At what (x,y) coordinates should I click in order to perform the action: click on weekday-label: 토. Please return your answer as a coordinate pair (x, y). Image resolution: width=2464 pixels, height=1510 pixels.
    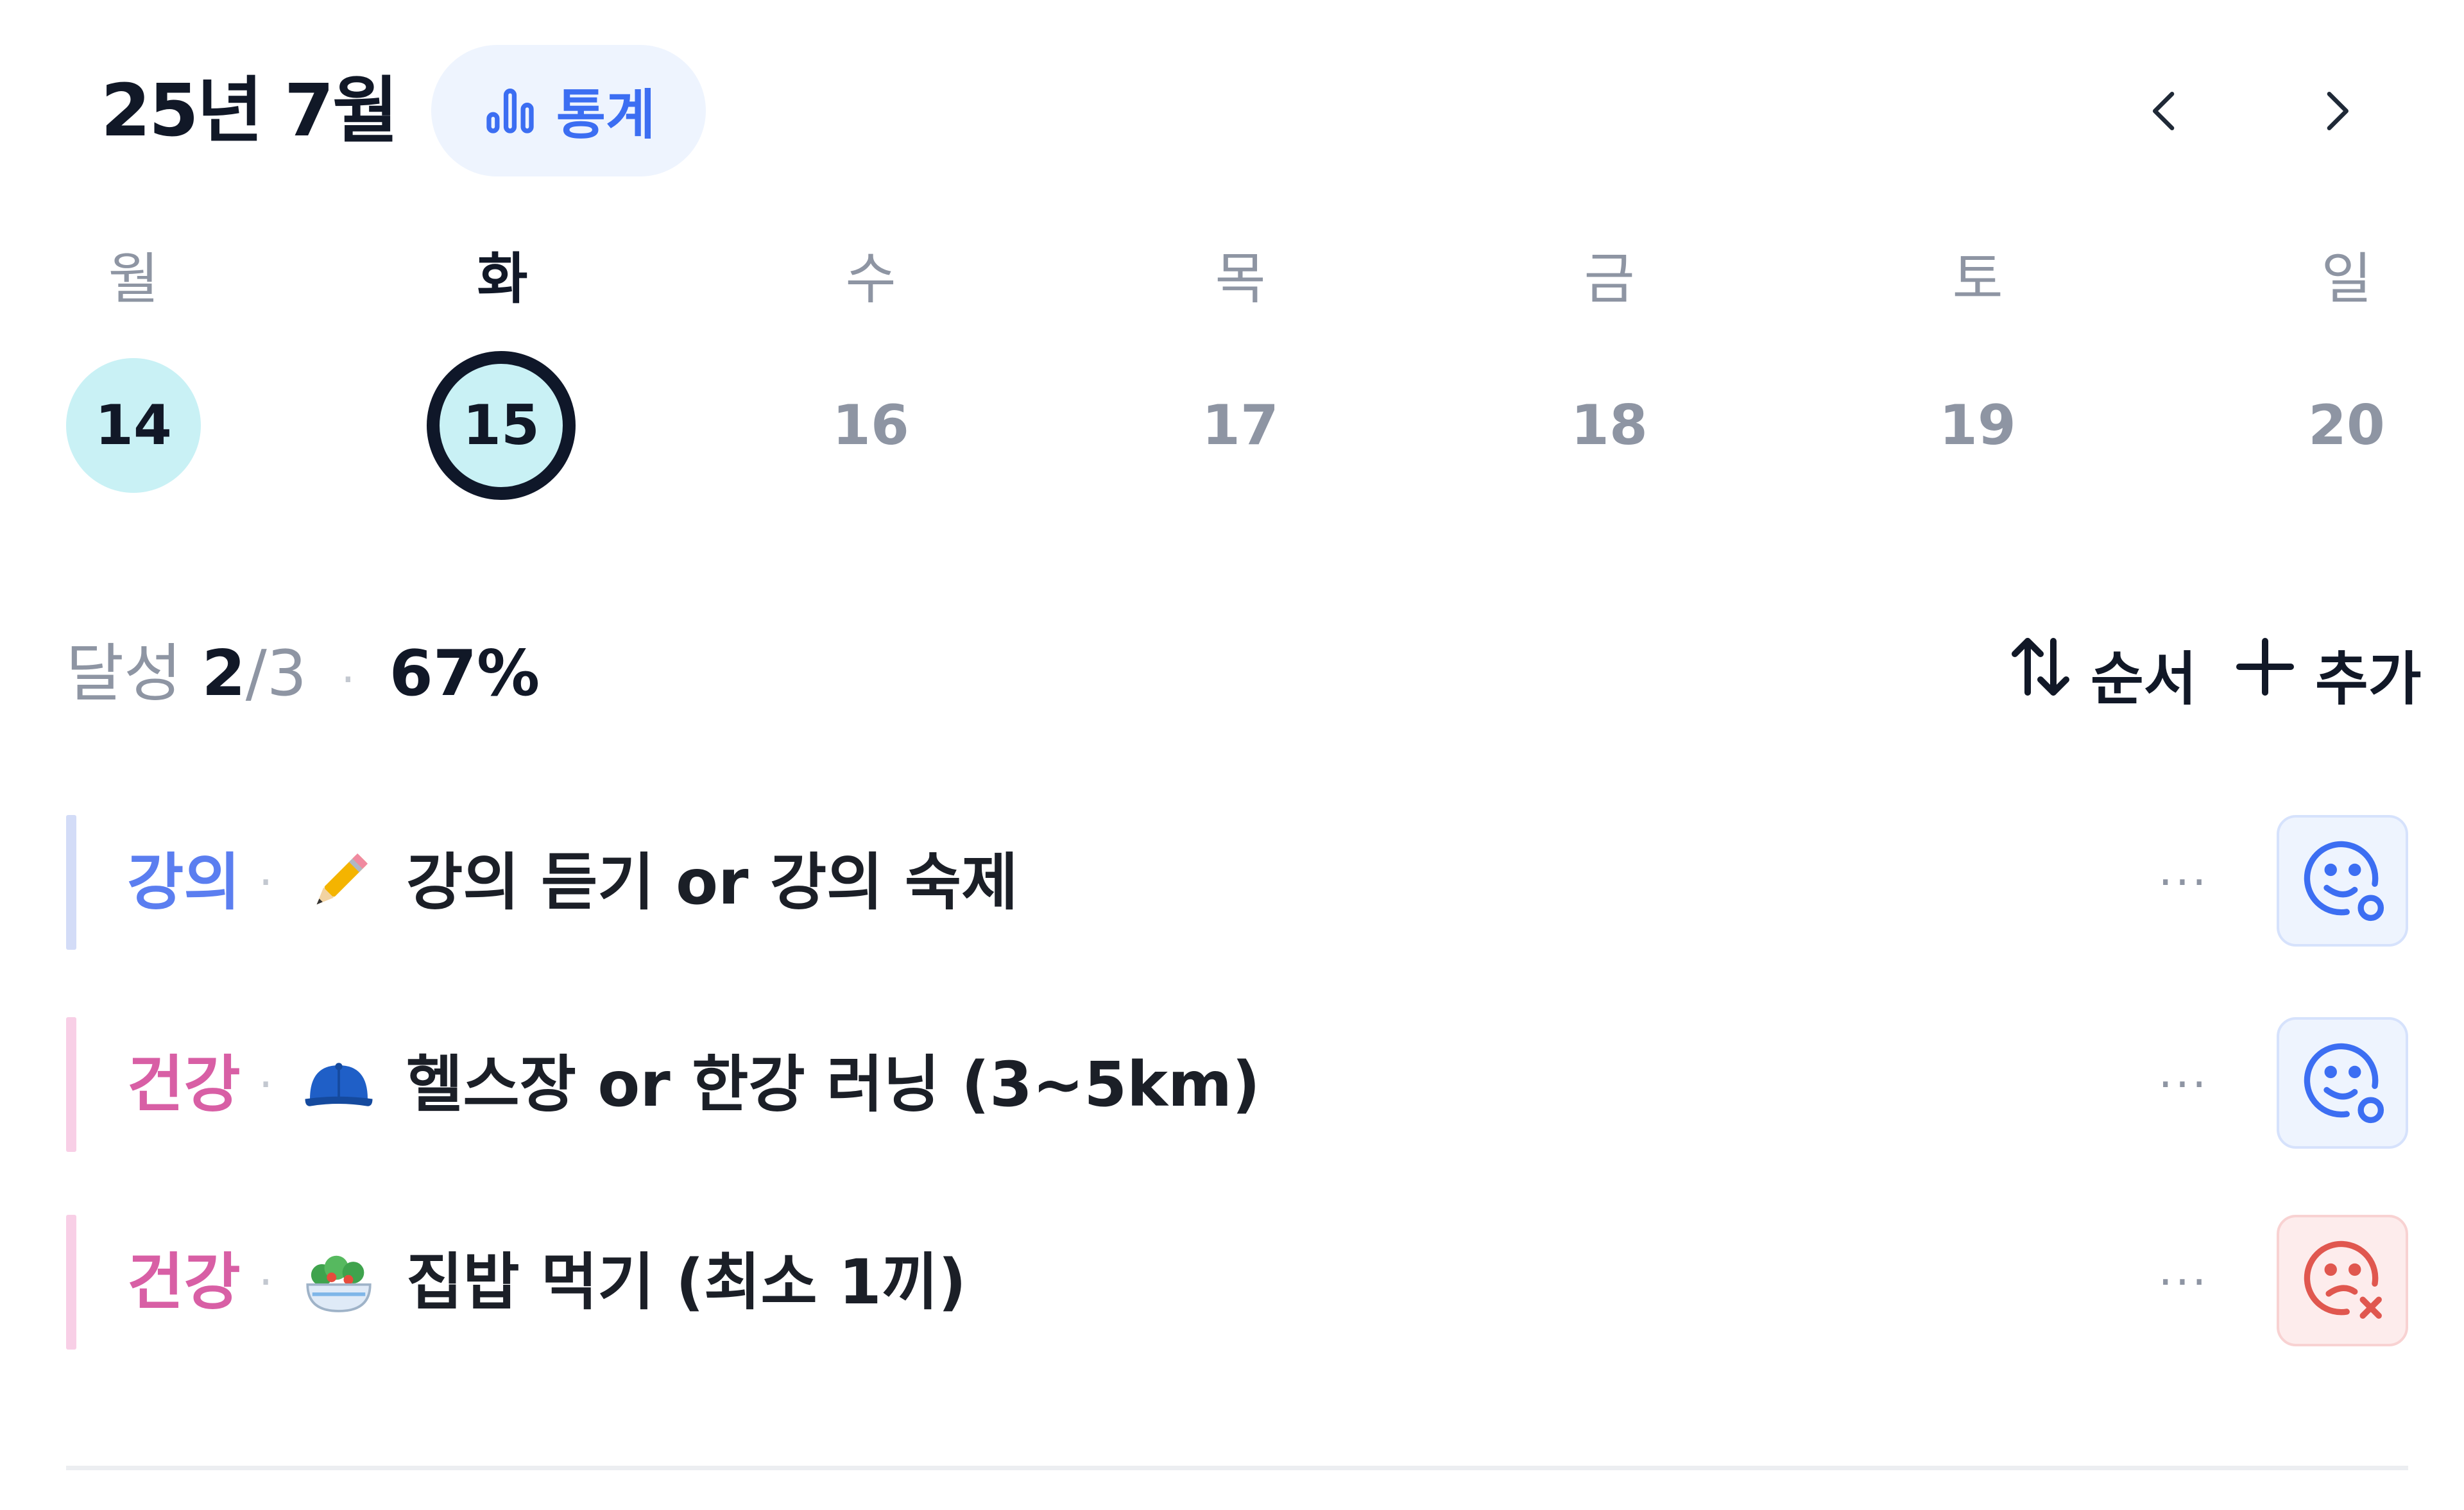
    Looking at the image, I should click on (1978, 279).